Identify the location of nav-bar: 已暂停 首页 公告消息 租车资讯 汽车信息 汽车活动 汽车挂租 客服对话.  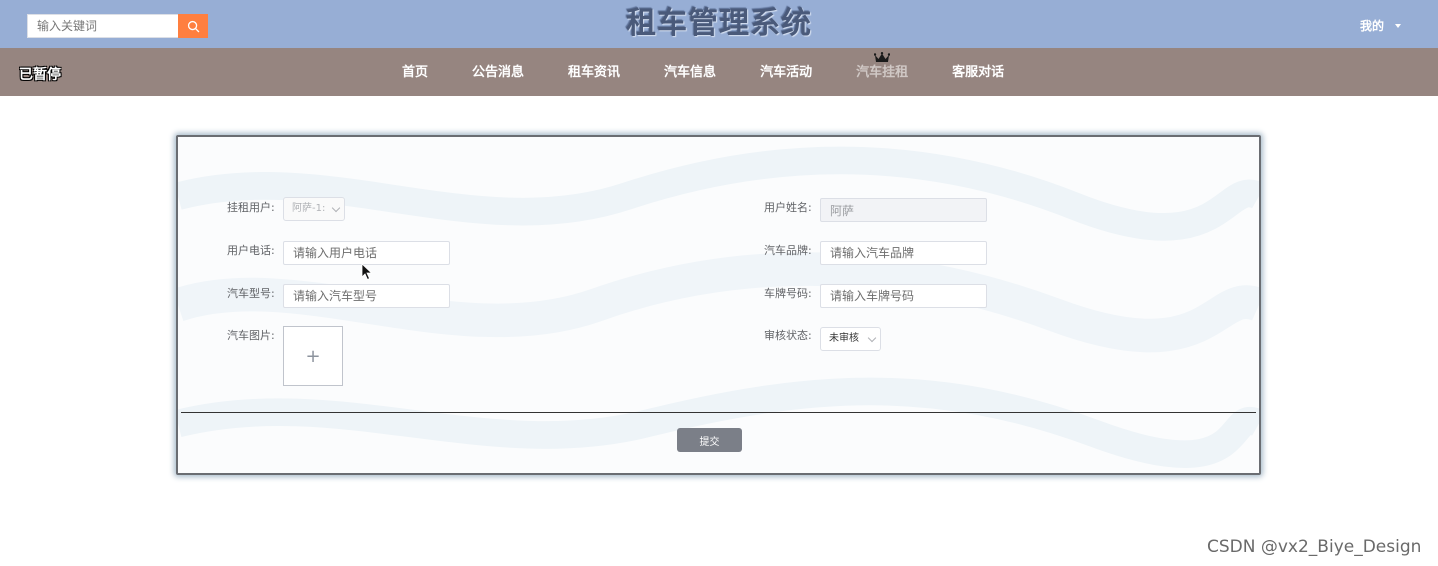
(719, 72).